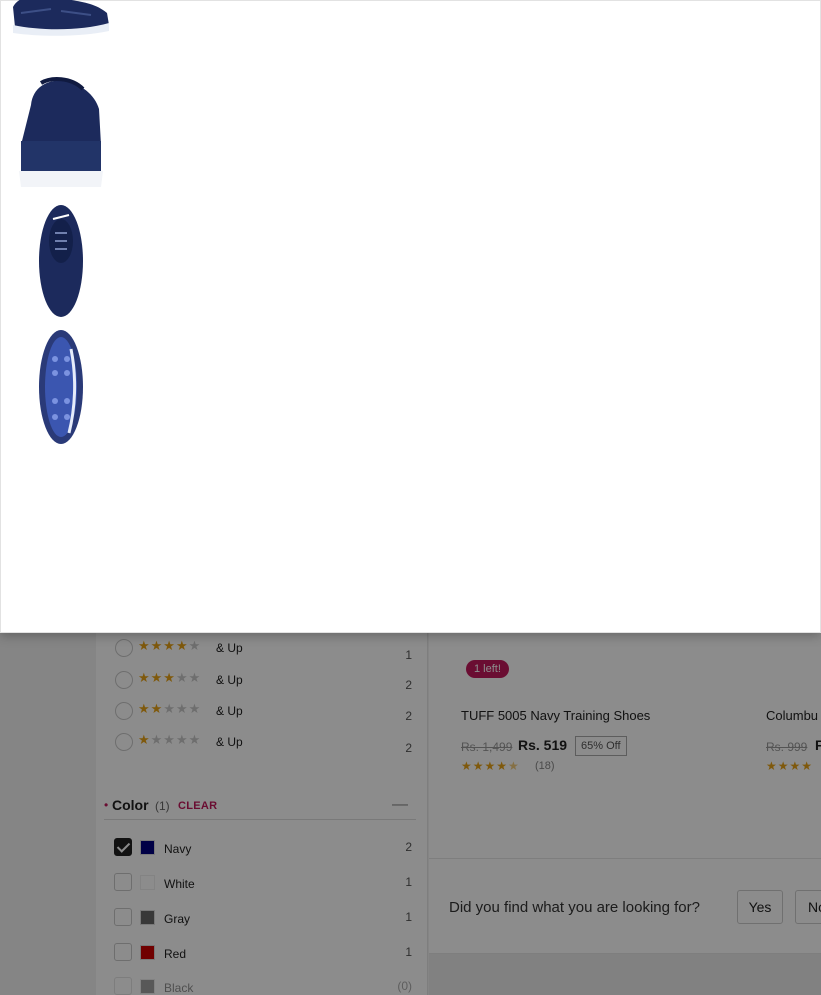 The image size is (821, 995). I want to click on thumbnail-top-view, so click(61, 261).